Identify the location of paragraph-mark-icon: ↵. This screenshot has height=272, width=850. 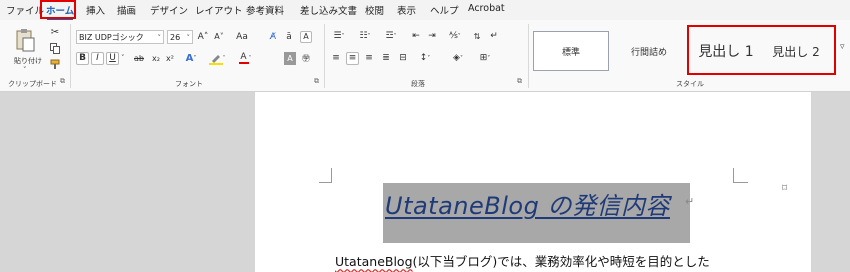
(690, 201).